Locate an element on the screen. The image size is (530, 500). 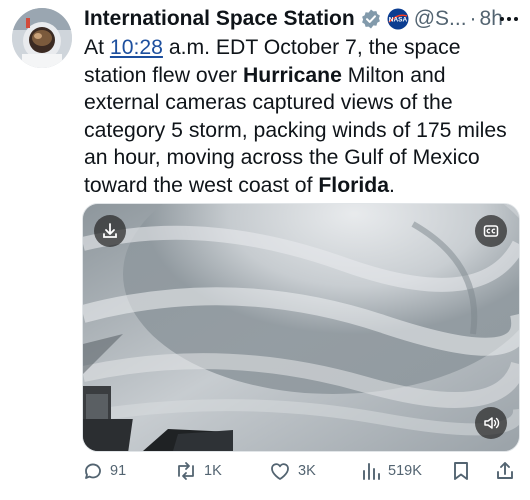
bold-hurricane: Hurricane is located at coordinates (292, 75).